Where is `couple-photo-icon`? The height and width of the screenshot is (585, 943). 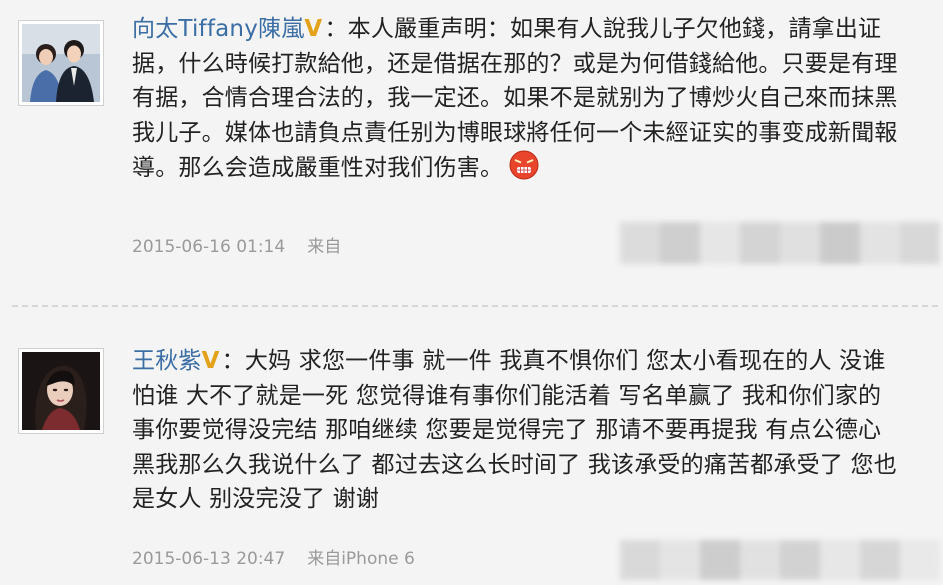 couple-photo-icon is located at coordinates (61, 63).